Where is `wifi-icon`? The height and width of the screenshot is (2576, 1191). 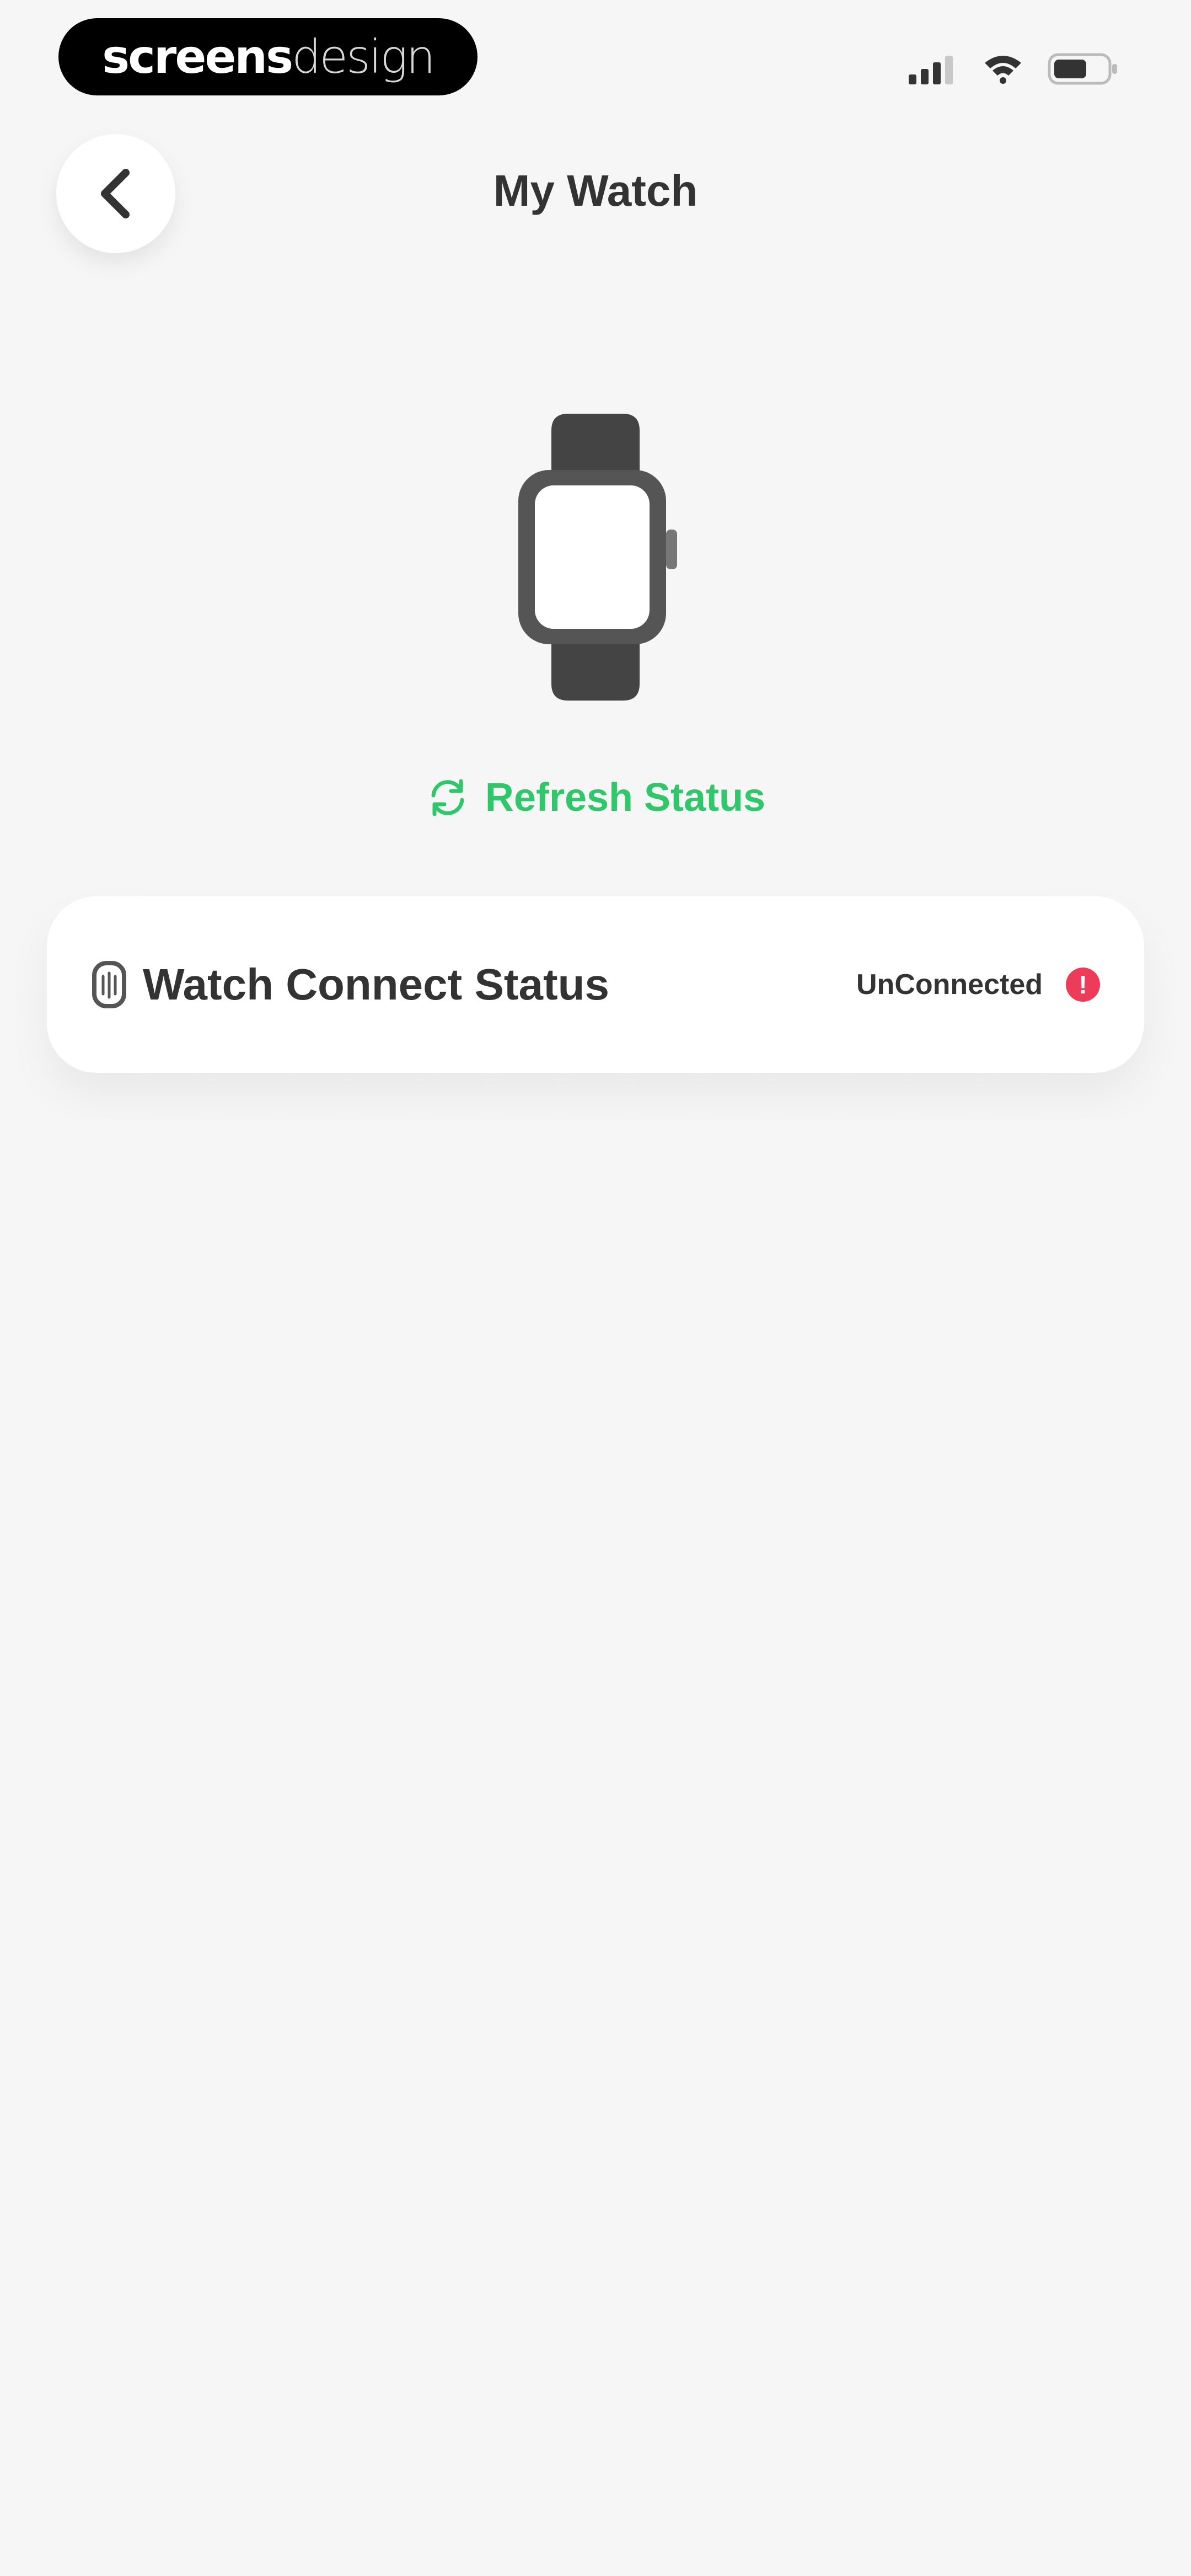
wifi-icon is located at coordinates (1003, 70).